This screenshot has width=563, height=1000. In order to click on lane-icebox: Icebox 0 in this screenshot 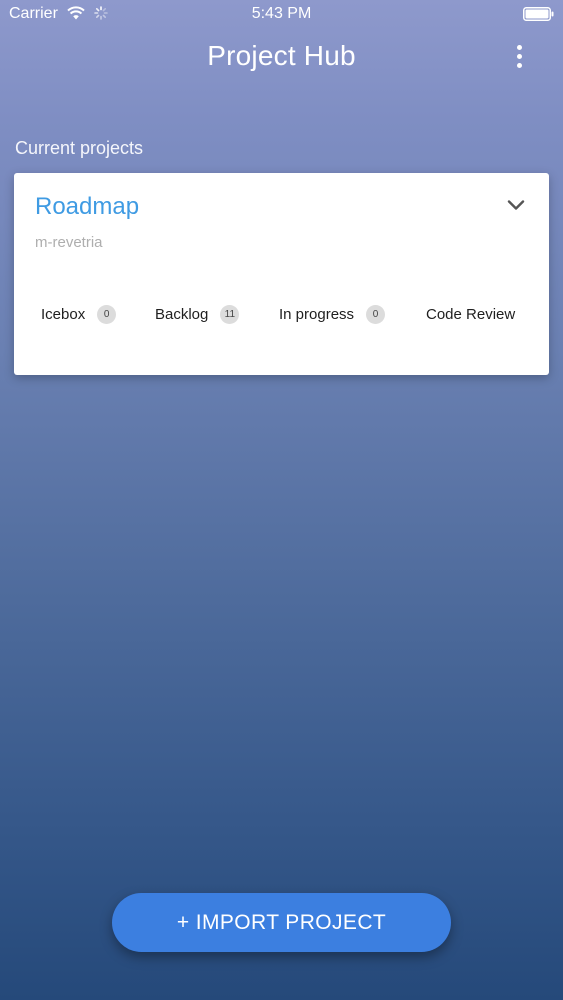, I will do `click(79, 314)`.